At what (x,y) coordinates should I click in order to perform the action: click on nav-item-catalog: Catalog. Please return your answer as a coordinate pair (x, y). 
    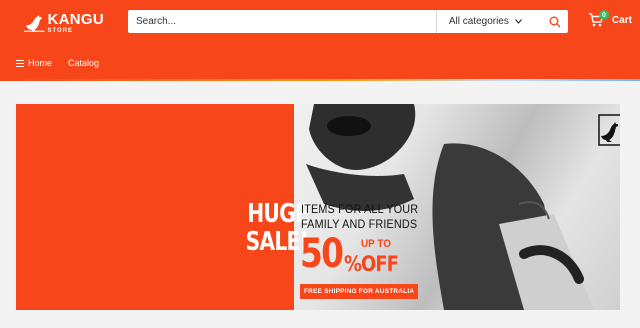
    Looking at the image, I should click on (83, 63).